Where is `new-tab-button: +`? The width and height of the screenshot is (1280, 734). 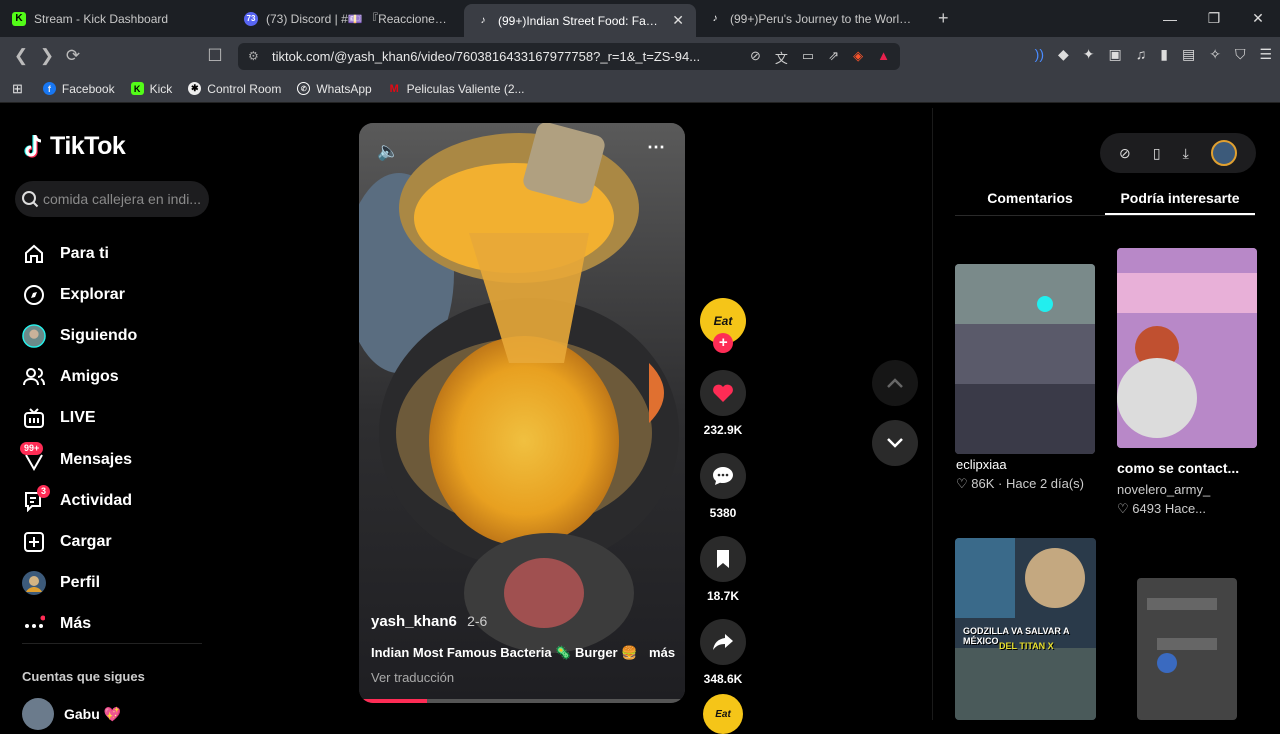
new-tab-button: + is located at coordinates (943, 18).